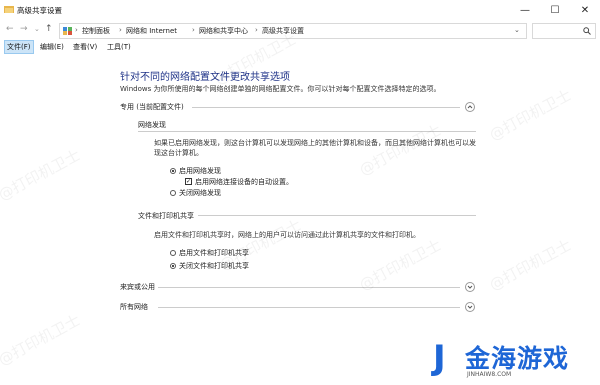 The width and height of the screenshot is (600, 385). Describe the element at coordinates (337, 215) in the screenshot. I see `subsection-divider` at that location.